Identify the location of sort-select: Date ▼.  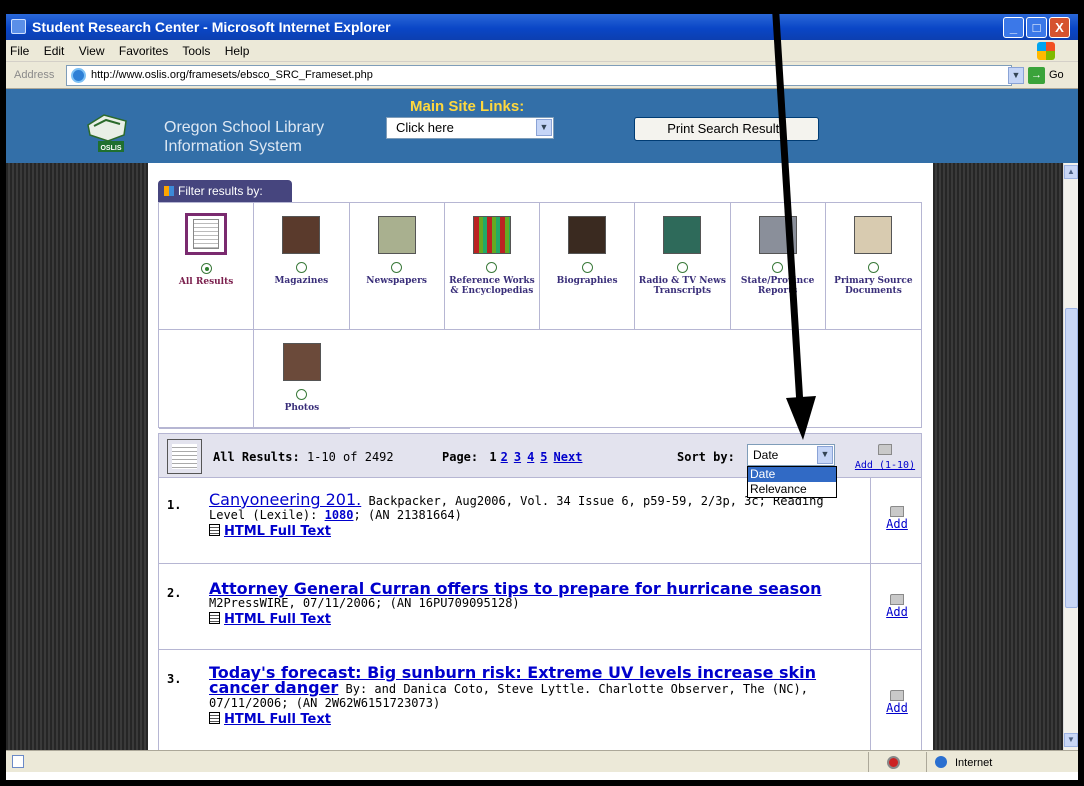
(791, 455).